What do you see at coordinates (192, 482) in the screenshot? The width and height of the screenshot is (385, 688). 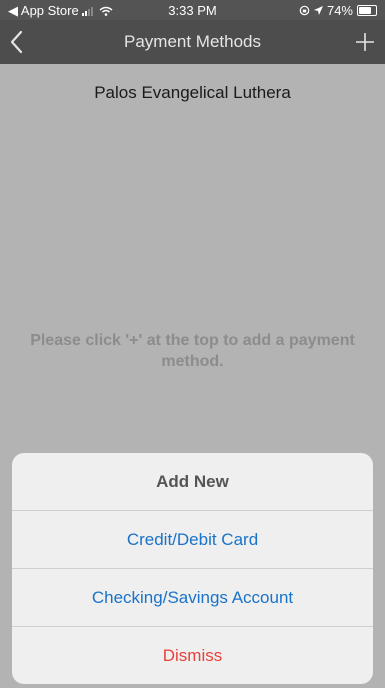 I see `action-sheet-title: Add New` at bounding box center [192, 482].